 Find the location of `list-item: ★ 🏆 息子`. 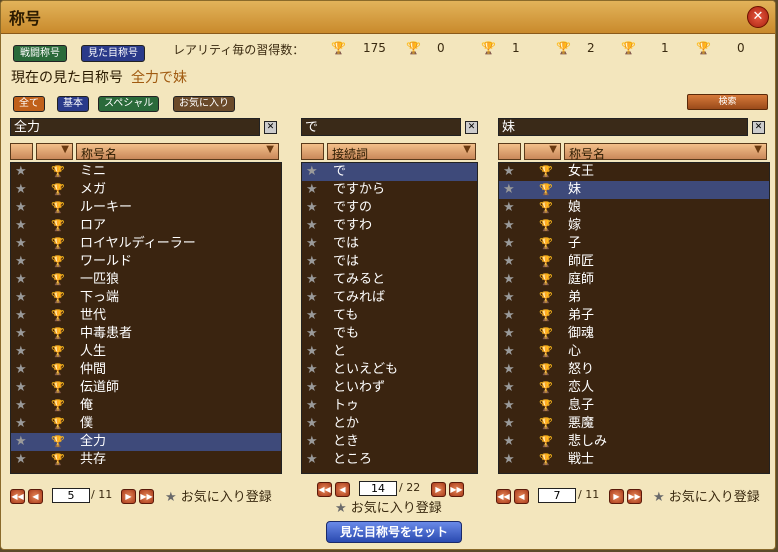

list-item: ★ 🏆 息子 is located at coordinates (634, 406).